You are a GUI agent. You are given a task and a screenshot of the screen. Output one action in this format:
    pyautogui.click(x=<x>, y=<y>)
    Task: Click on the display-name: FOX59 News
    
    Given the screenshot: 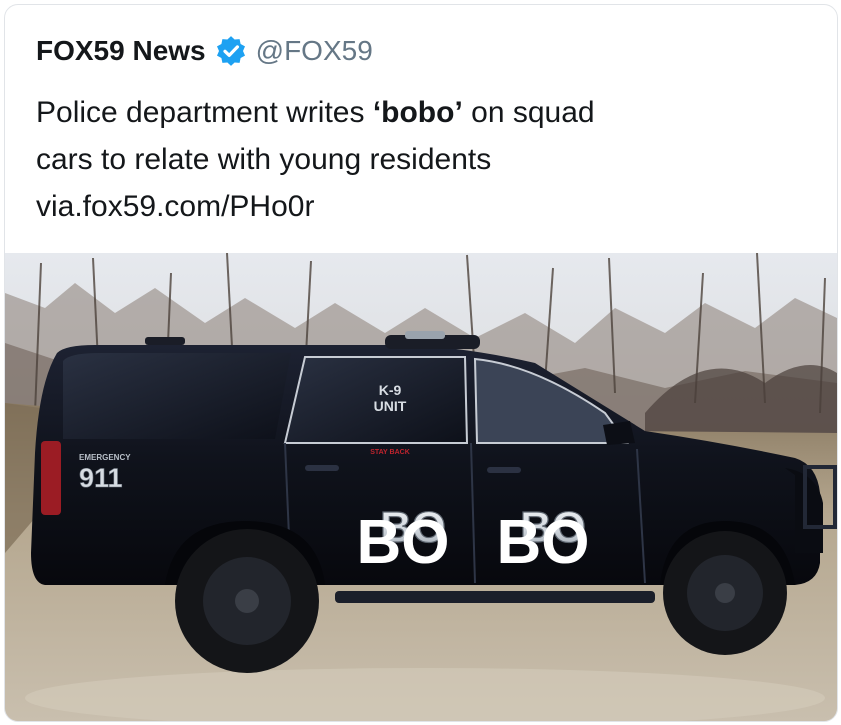 What is the action you would take?
    pyautogui.click(x=121, y=51)
    